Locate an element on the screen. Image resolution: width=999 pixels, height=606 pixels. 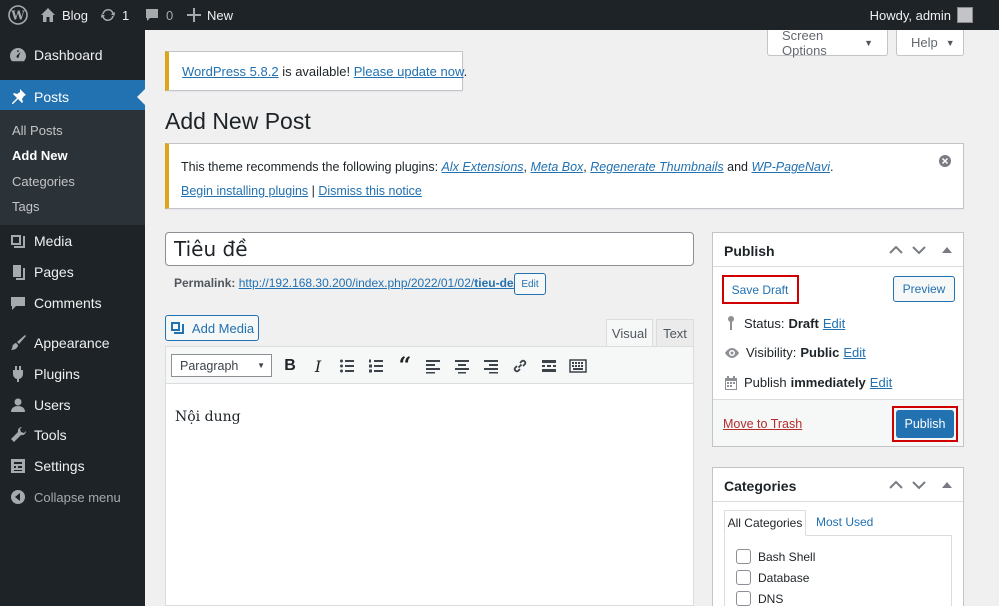
category-item: DNS is located at coordinates (759, 598).